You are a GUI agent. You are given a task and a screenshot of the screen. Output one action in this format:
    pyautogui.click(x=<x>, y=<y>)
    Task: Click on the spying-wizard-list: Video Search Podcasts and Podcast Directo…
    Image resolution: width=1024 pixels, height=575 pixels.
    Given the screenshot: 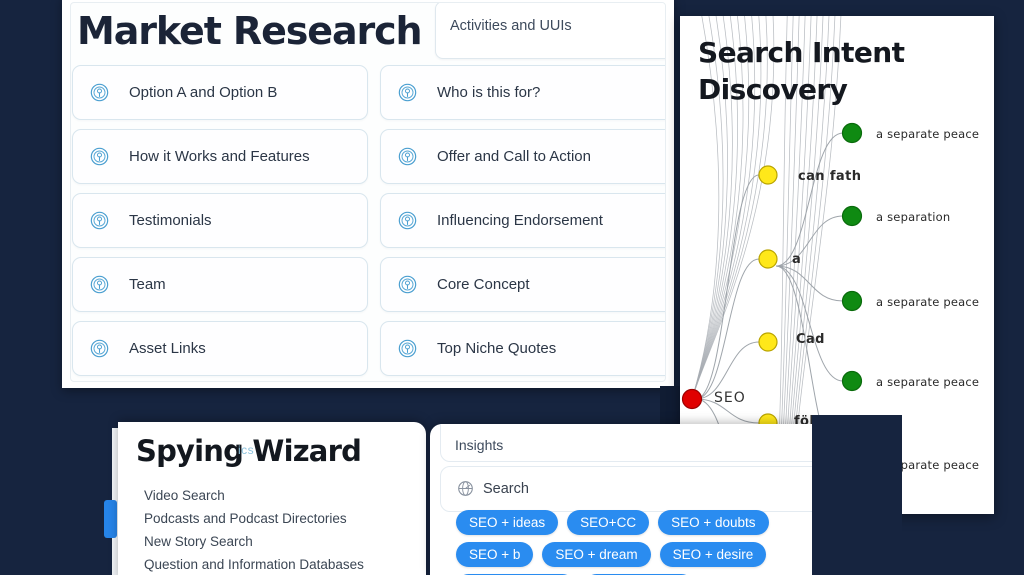 What is the action you would take?
    pyautogui.click(x=254, y=529)
    